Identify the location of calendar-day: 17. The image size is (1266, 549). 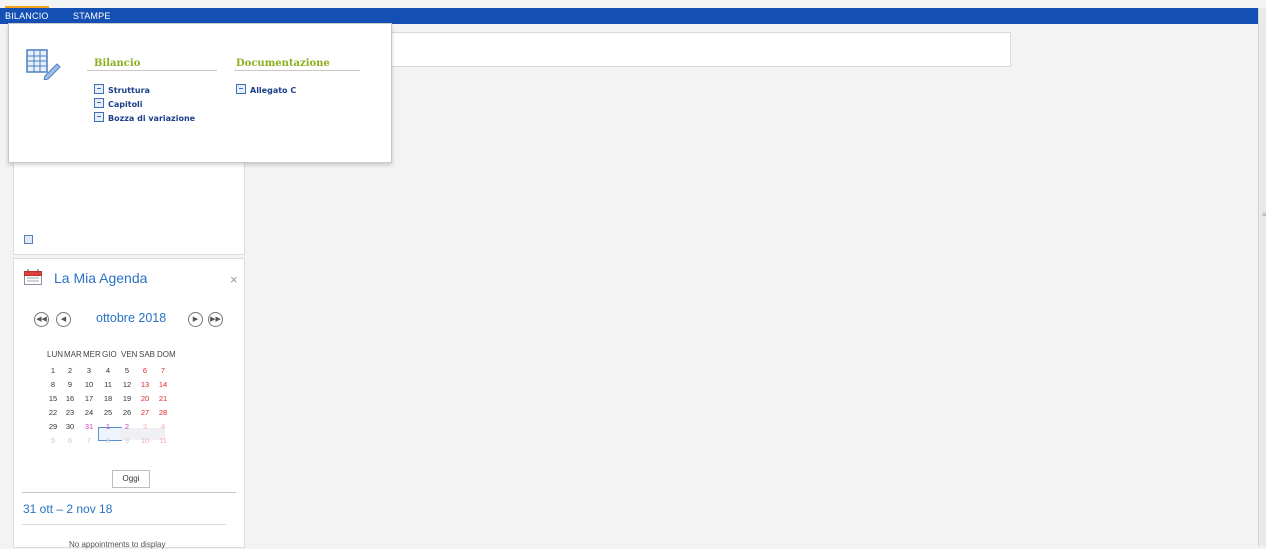
(89, 398).